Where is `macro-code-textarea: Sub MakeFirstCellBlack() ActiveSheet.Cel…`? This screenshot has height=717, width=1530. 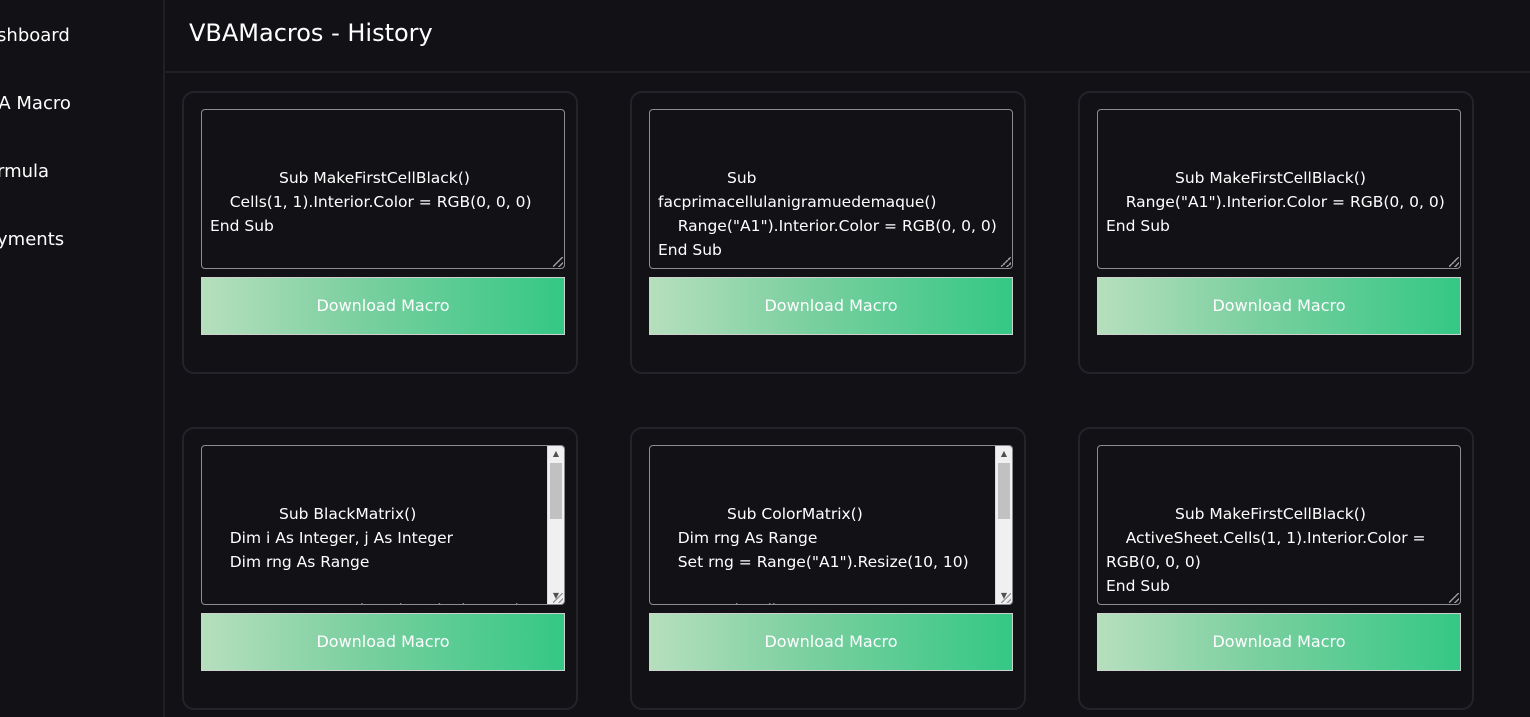
macro-code-textarea: Sub MakeFirstCellBlack() ActiveSheet.Cel… is located at coordinates (1279, 525).